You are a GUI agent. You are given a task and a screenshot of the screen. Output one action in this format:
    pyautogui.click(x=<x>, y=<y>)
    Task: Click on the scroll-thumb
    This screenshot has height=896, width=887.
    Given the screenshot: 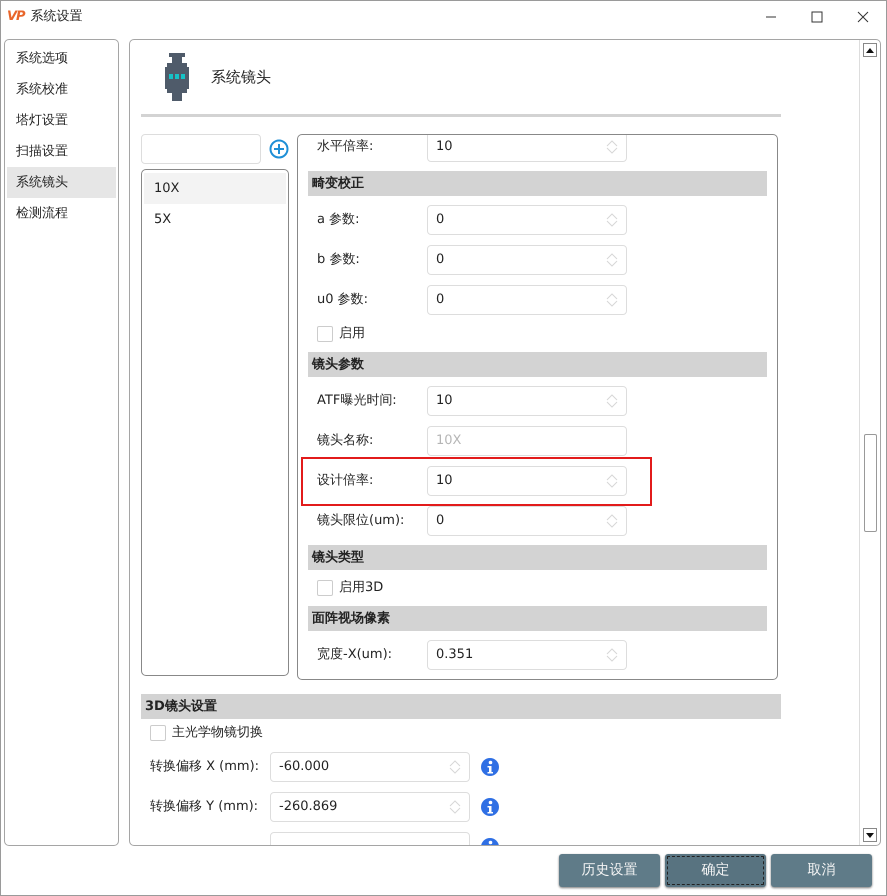 What is the action you would take?
    pyautogui.click(x=870, y=483)
    